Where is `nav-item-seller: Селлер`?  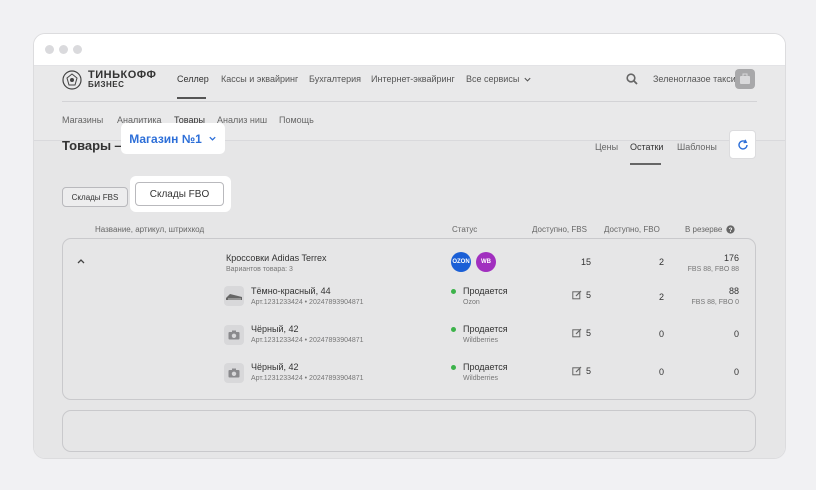
nav-item-seller: Селлер is located at coordinates (193, 79).